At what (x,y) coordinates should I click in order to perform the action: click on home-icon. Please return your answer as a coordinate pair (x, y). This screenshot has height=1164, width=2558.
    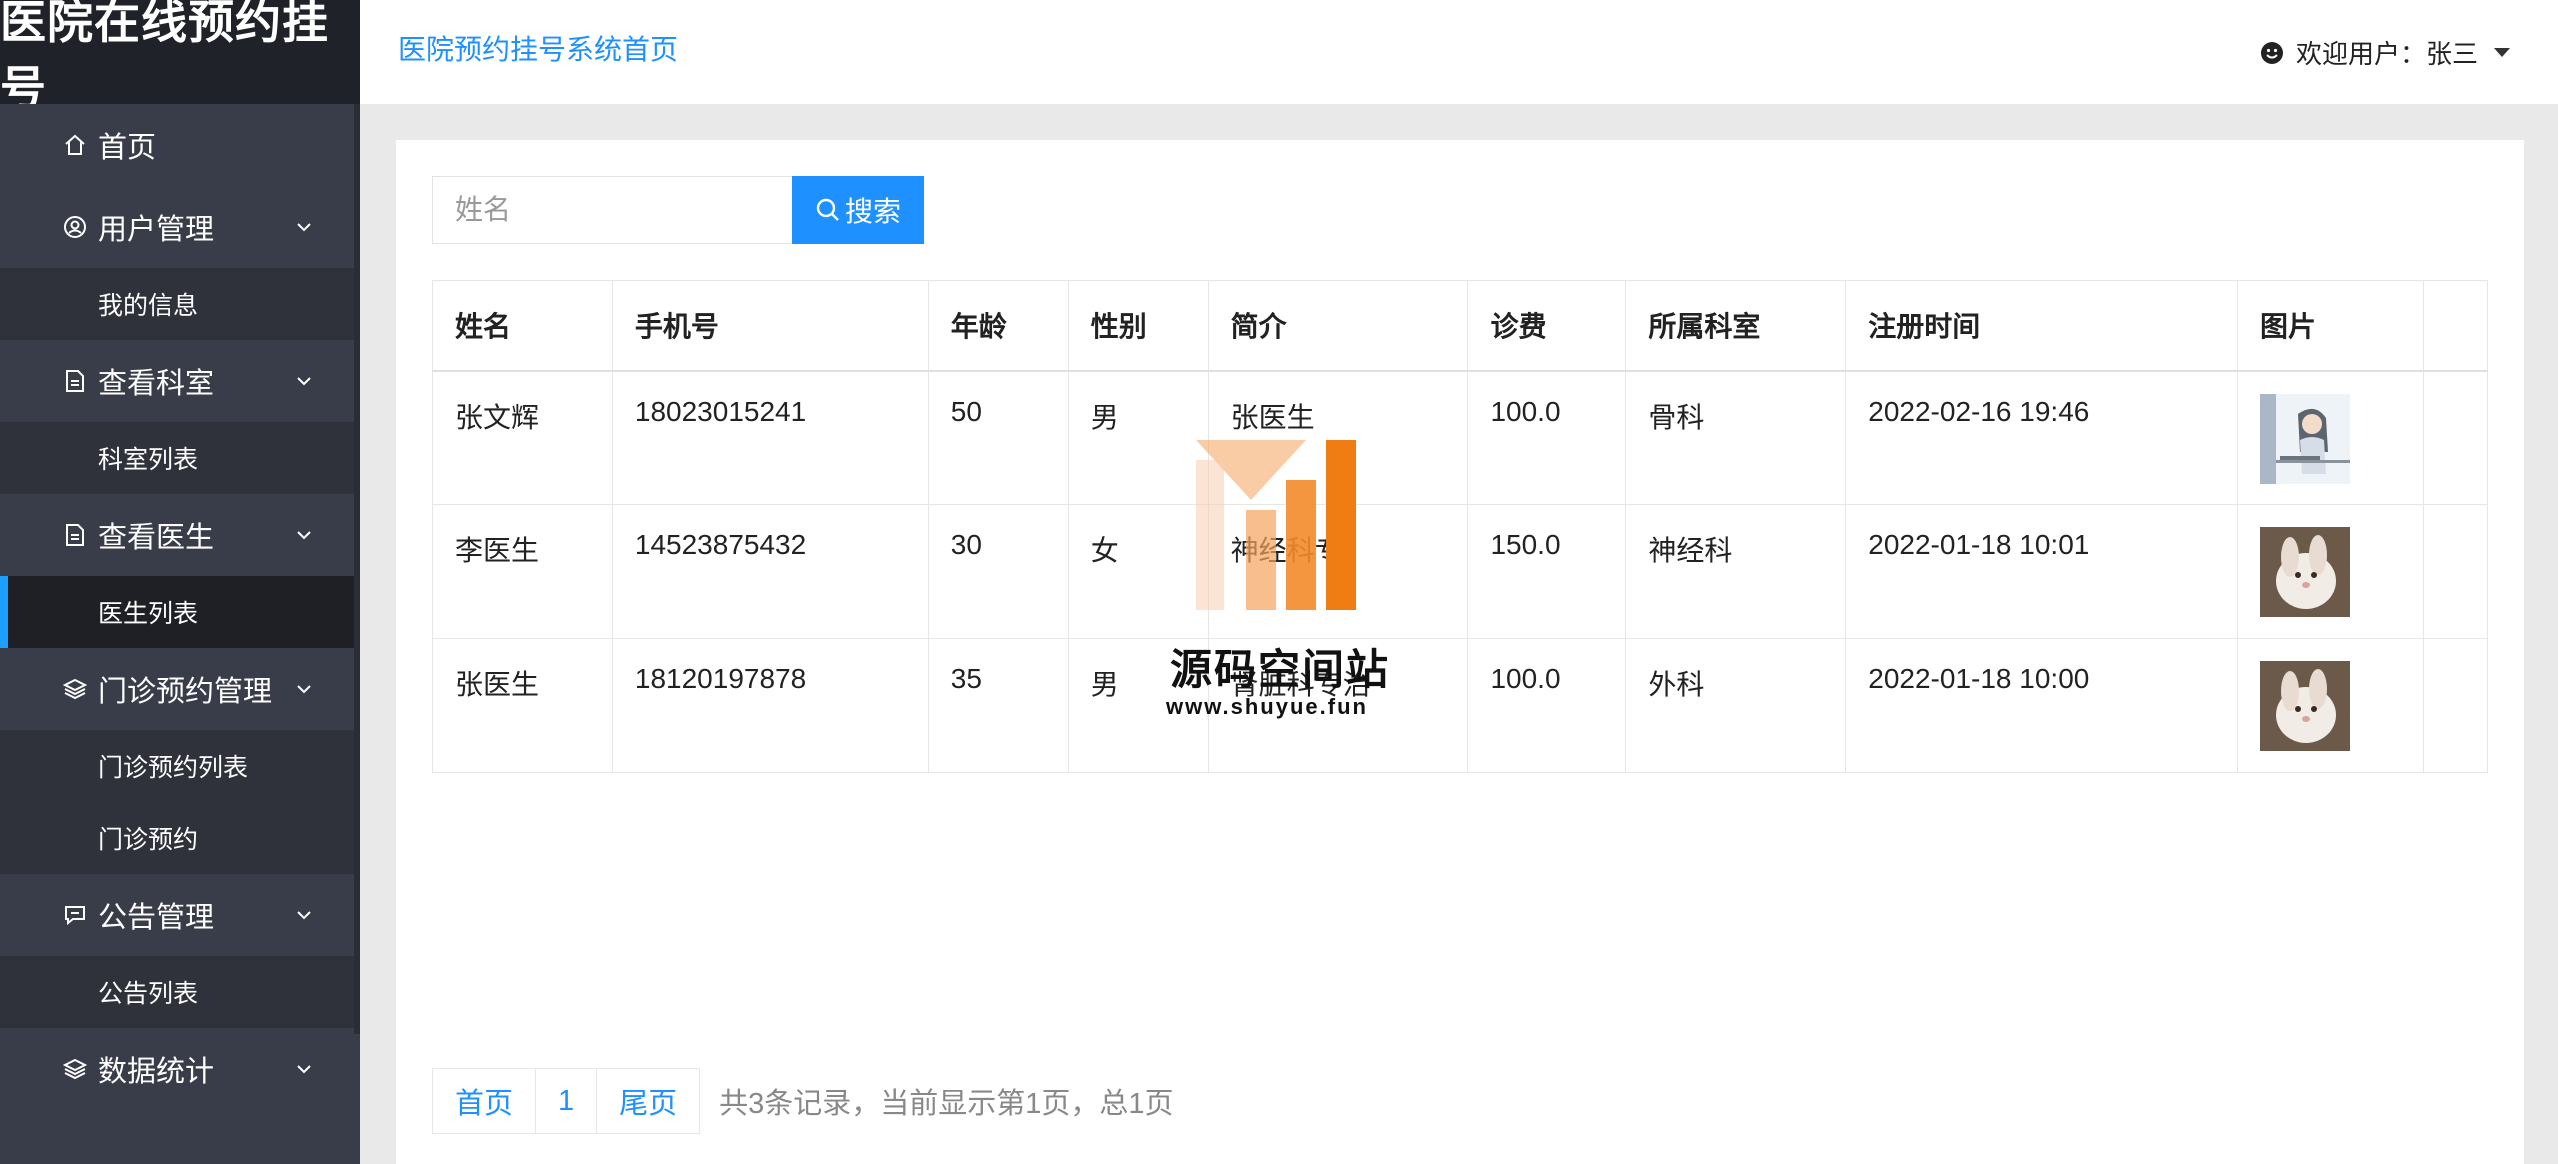
    Looking at the image, I should click on (75, 145).